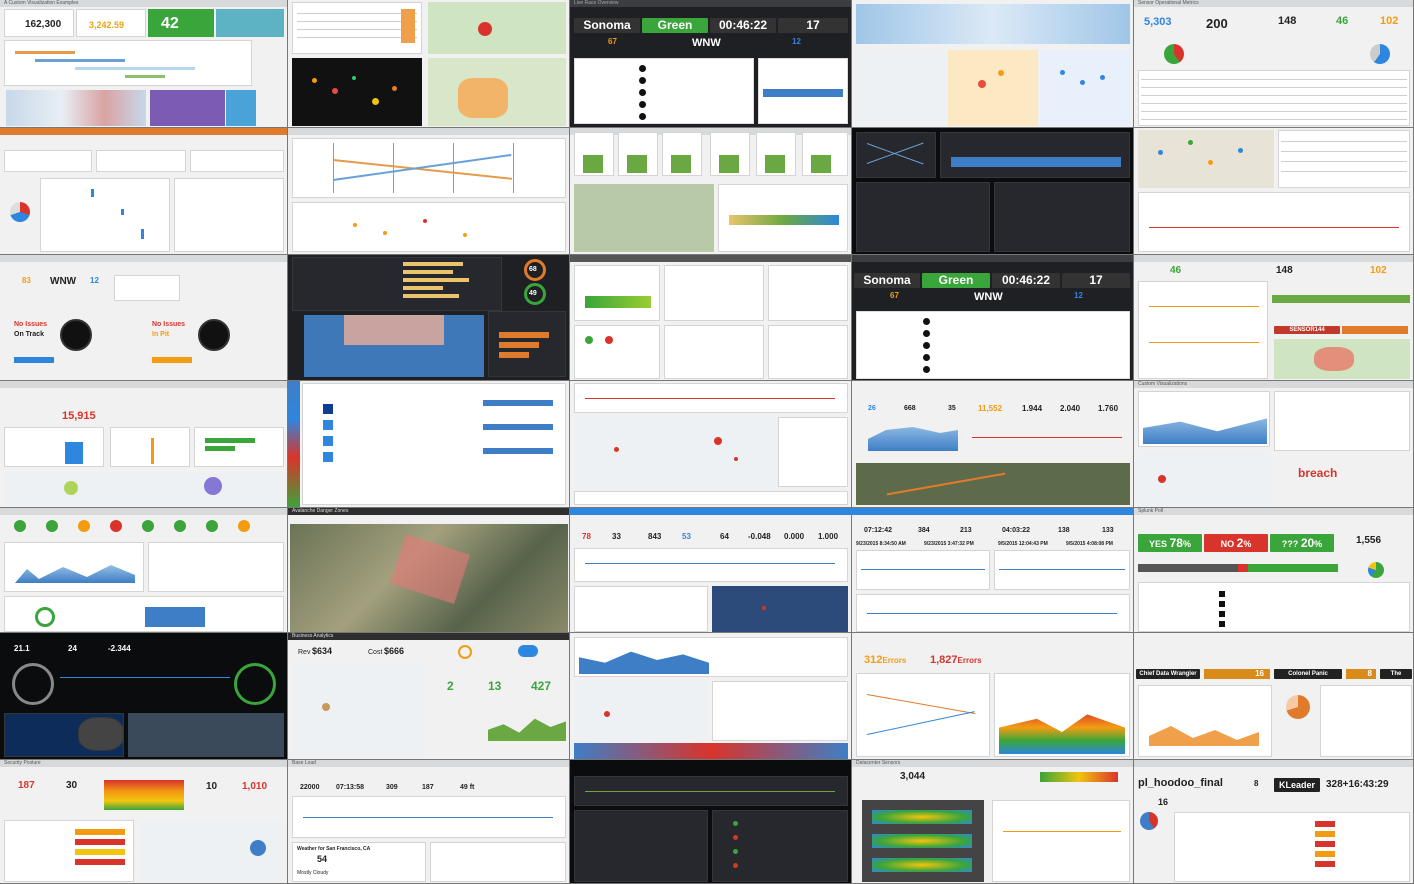  I want to click on parallel-coordinates, so click(923, 715).